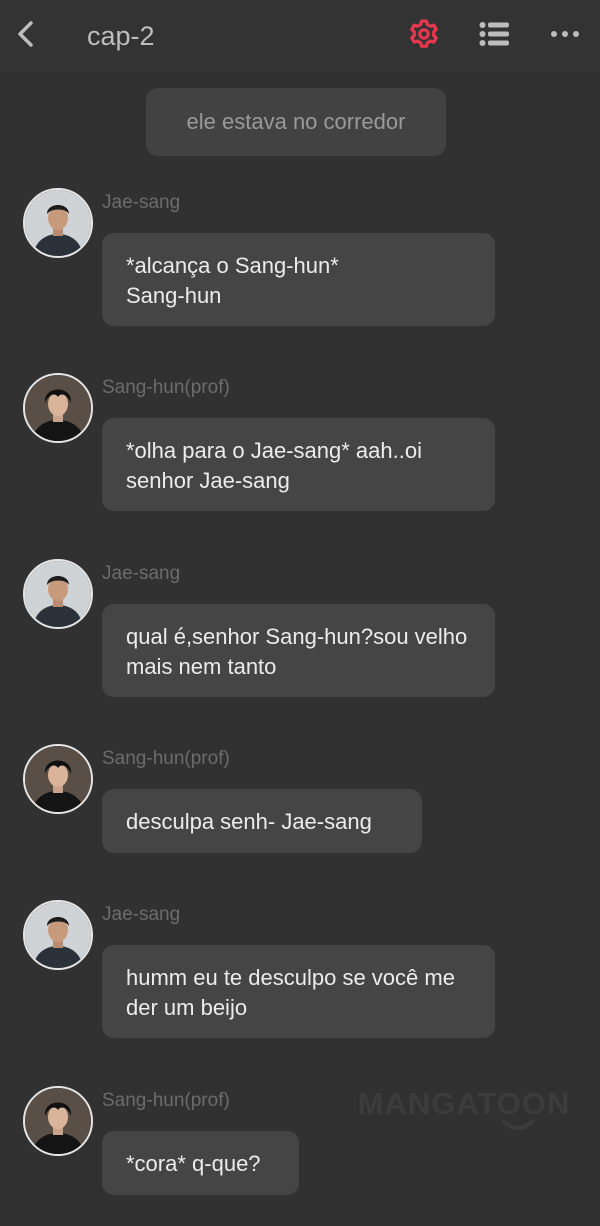 The image size is (600, 1226). What do you see at coordinates (494, 34) in the screenshot?
I see `list-icon` at bounding box center [494, 34].